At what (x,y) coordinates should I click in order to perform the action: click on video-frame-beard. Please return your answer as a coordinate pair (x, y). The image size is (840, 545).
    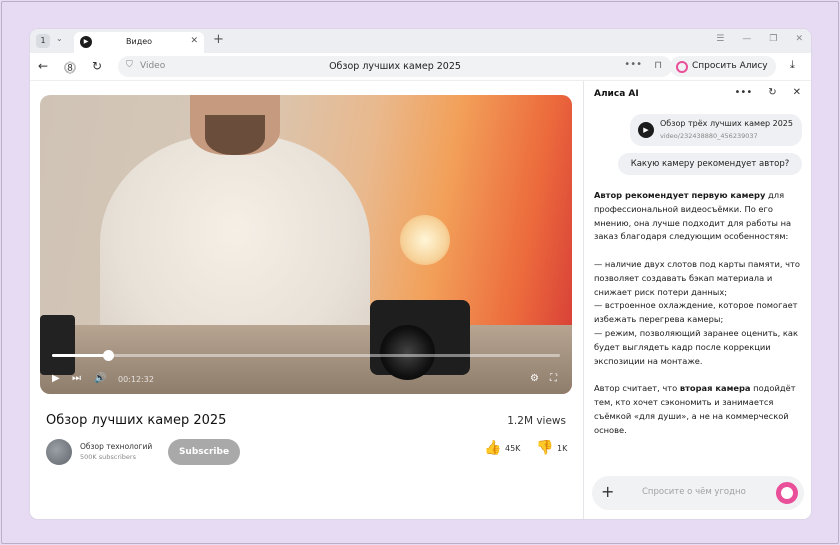
    Looking at the image, I should click on (235, 135).